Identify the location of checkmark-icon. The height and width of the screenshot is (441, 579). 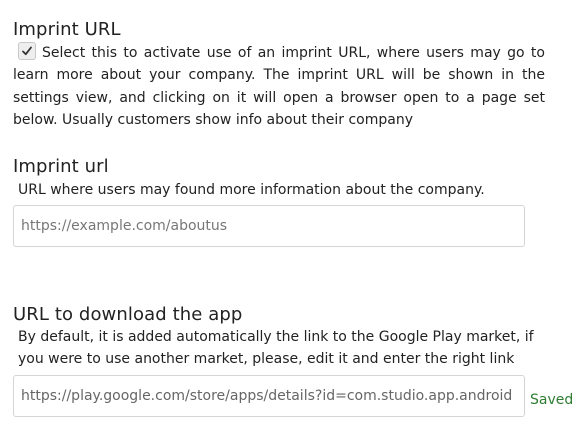
(27, 51).